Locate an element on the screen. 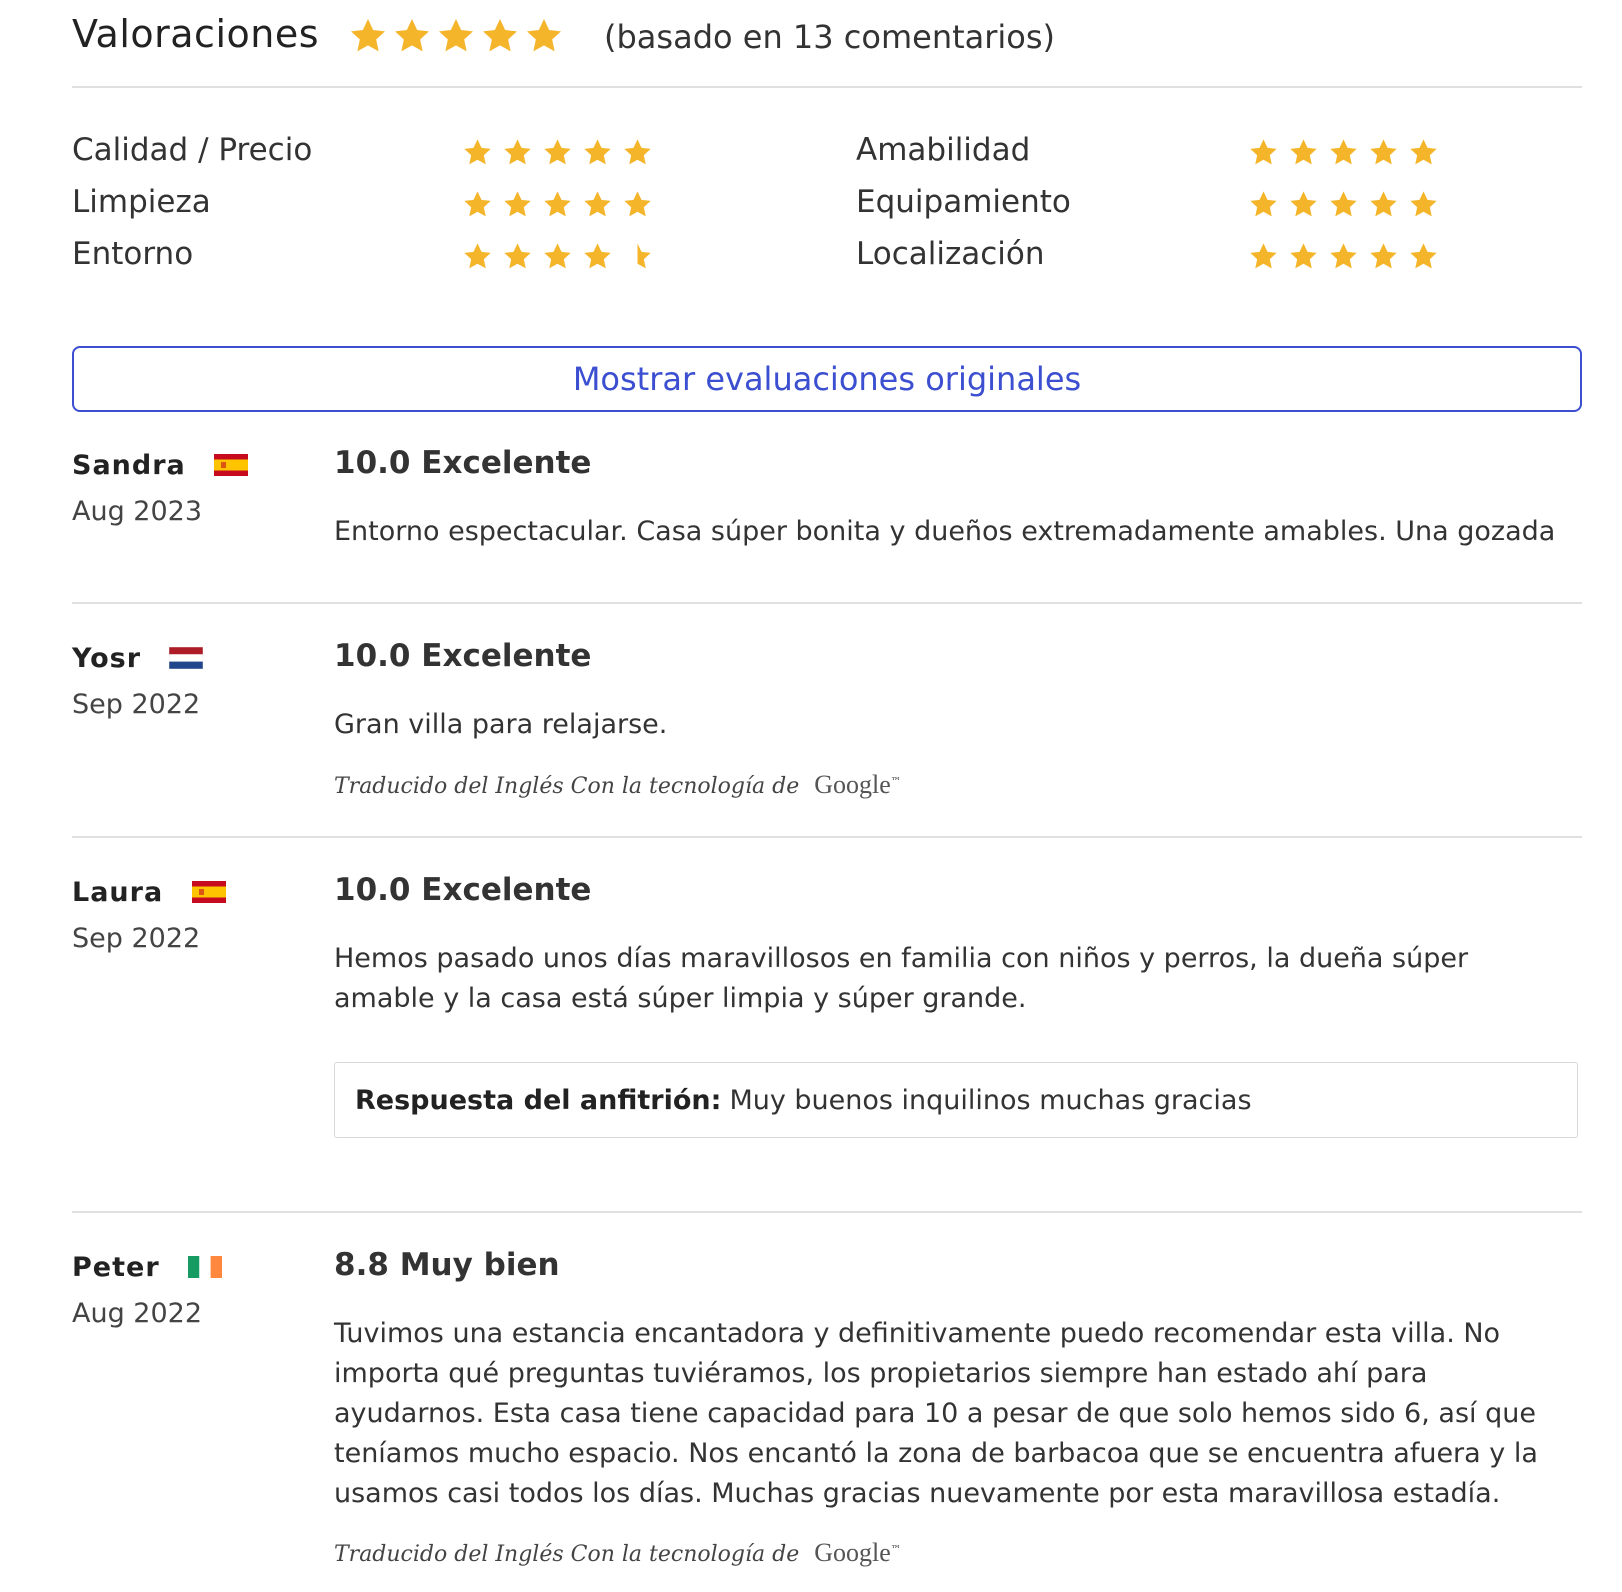 Image resolution: width=1622 pixels, height=1592 pixels. reviewer-header: Peter is located at coordinates (147, 1267).